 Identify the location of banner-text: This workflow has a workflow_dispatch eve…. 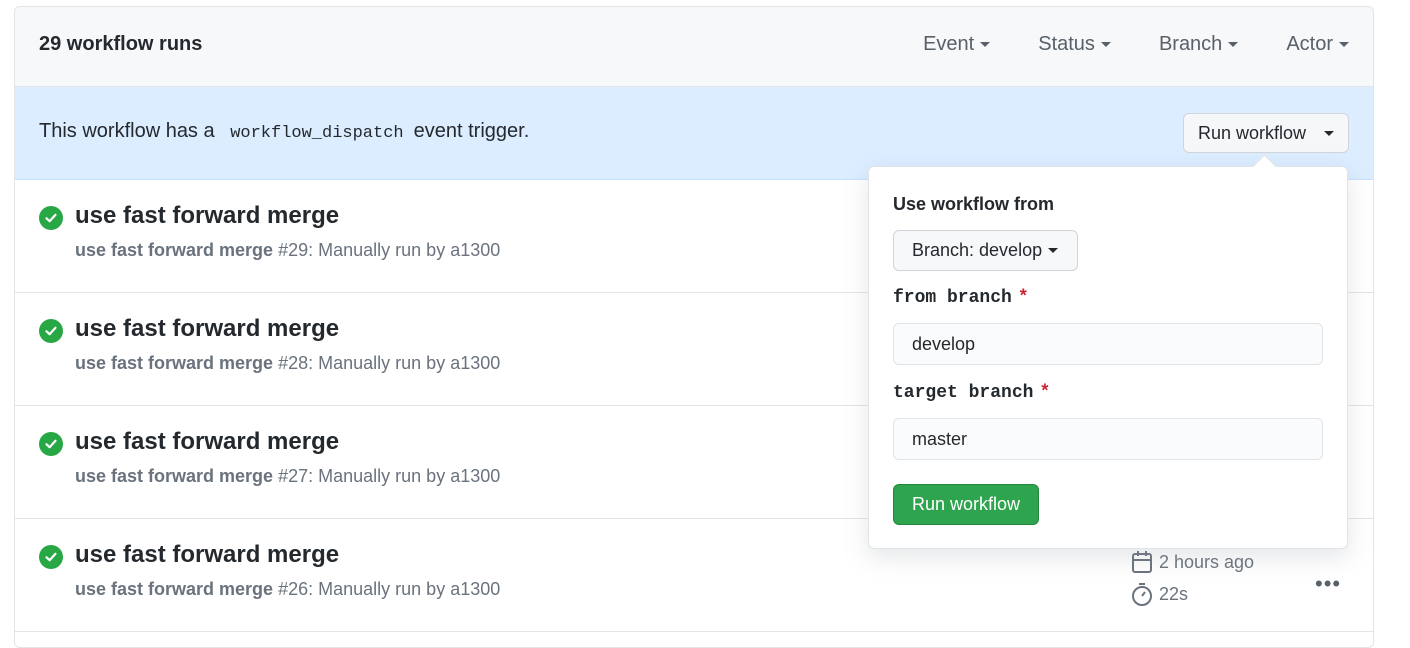
(284, 131).